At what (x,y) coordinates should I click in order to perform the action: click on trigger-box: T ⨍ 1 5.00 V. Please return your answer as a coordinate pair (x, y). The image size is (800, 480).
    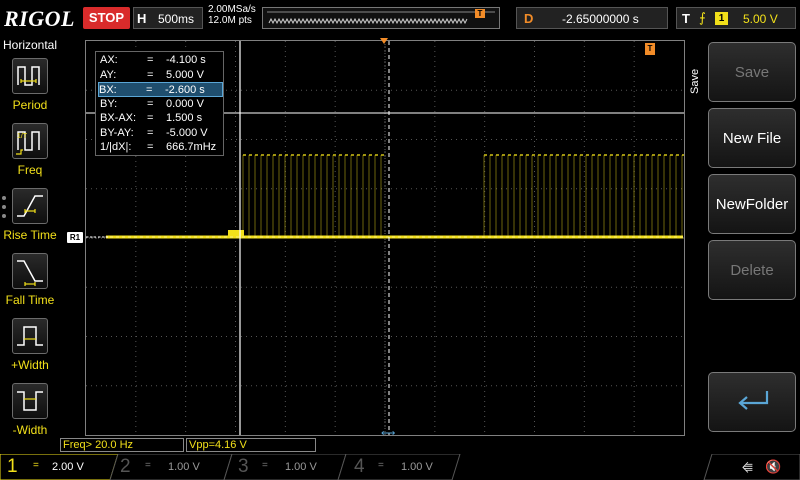
    Looking at the image, I should click on (736, 18).